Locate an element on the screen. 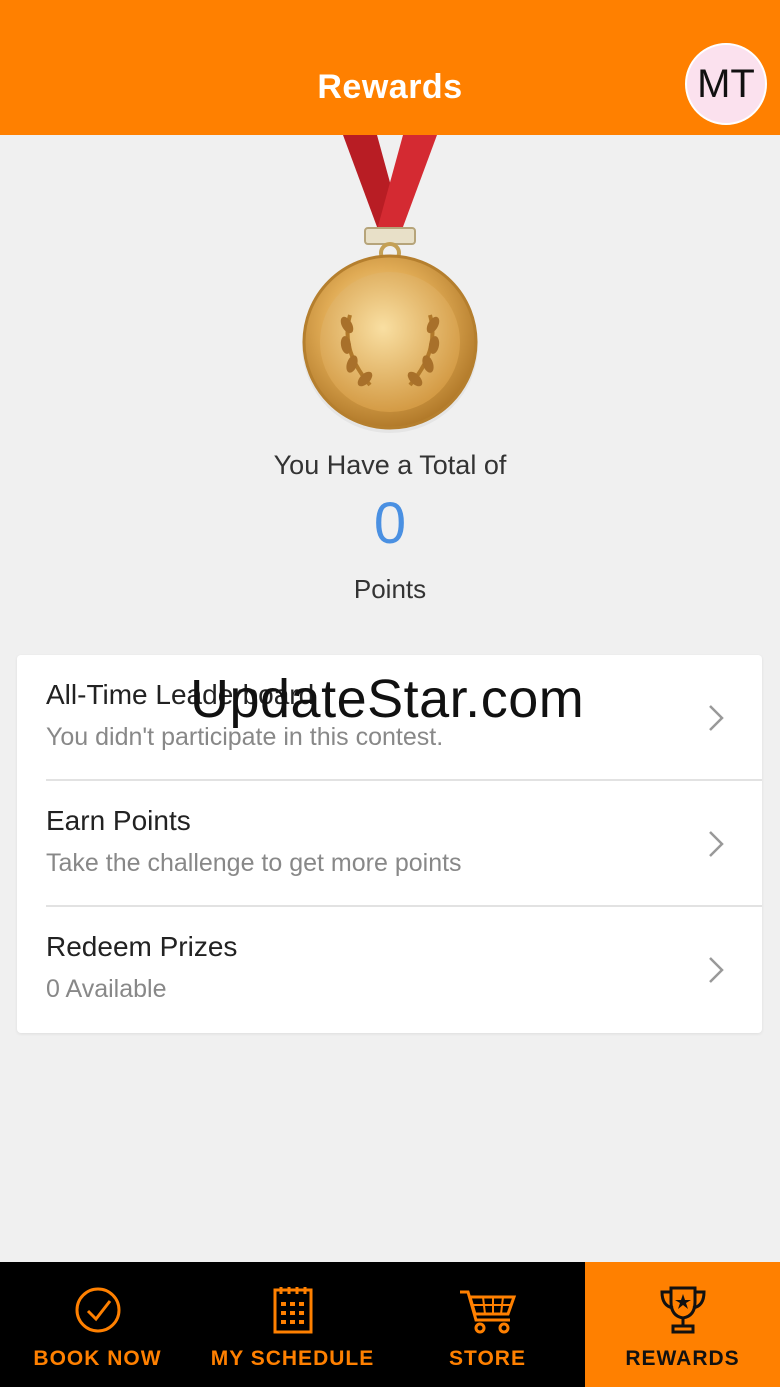  nav-label: MY SCHEDULE is located at coordinates (292, 1358).